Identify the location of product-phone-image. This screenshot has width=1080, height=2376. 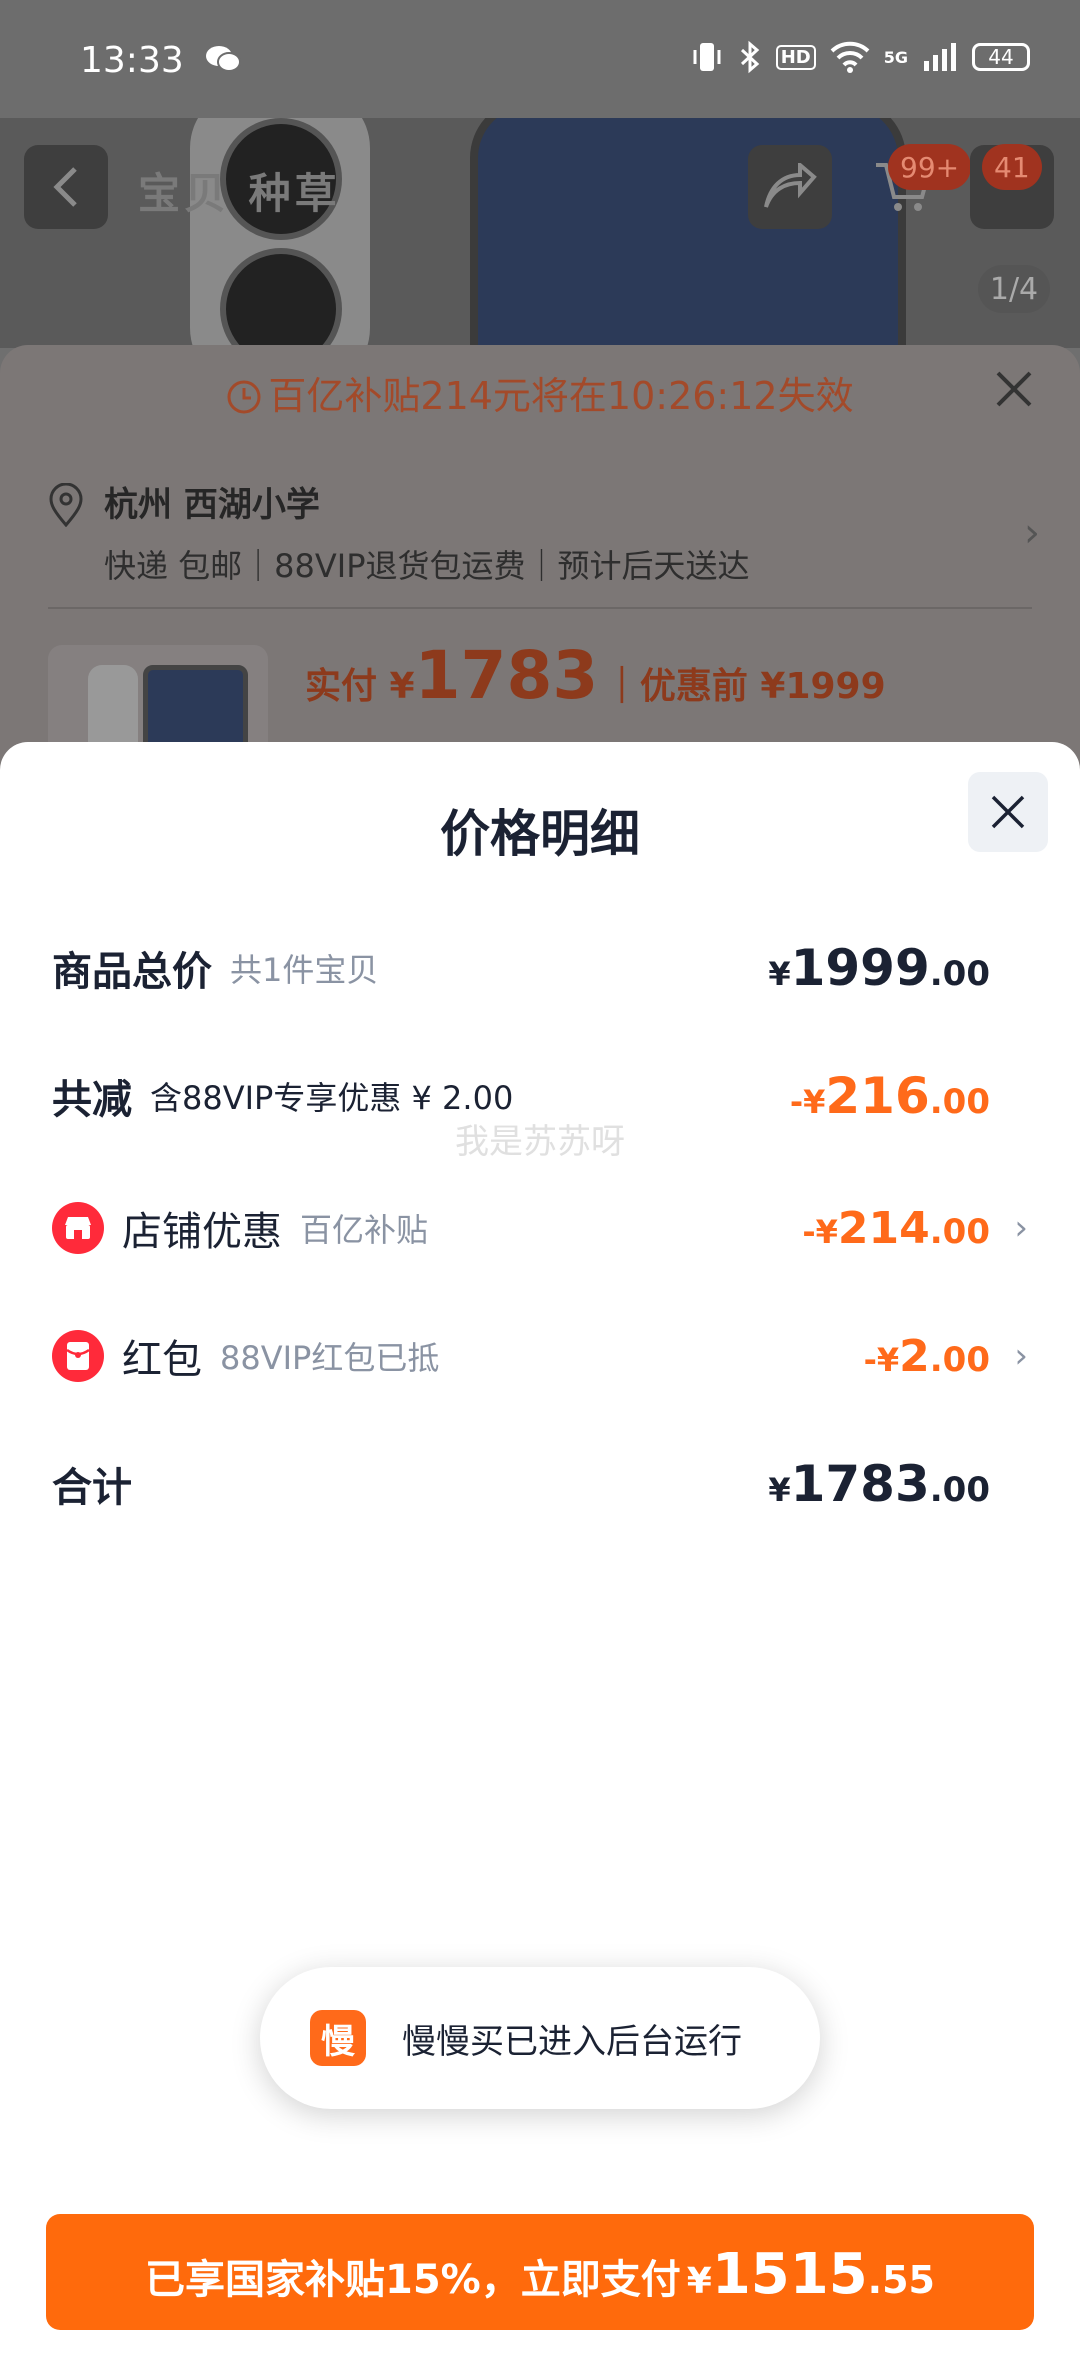
(688, 233).